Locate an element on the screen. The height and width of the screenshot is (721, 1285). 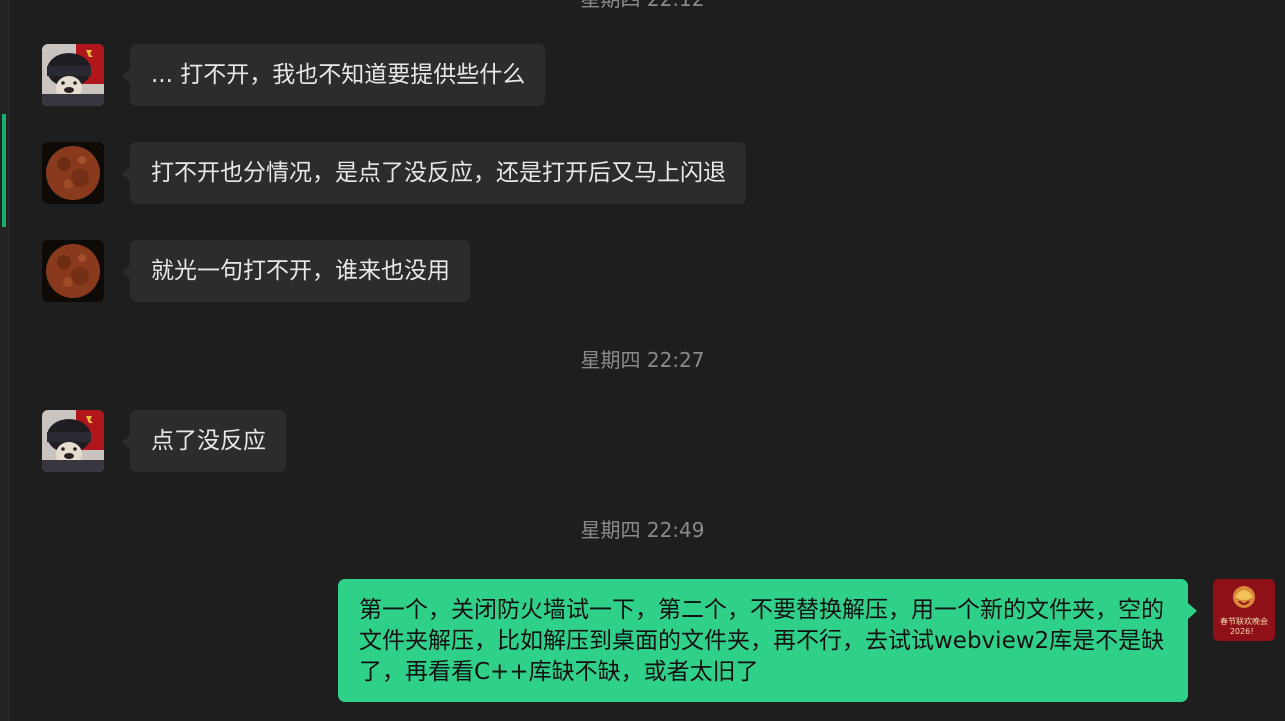
message-text: 打不开也分情况，是点了没反应，还是打开后又马上闪退 is located at coordinates (438, 173).